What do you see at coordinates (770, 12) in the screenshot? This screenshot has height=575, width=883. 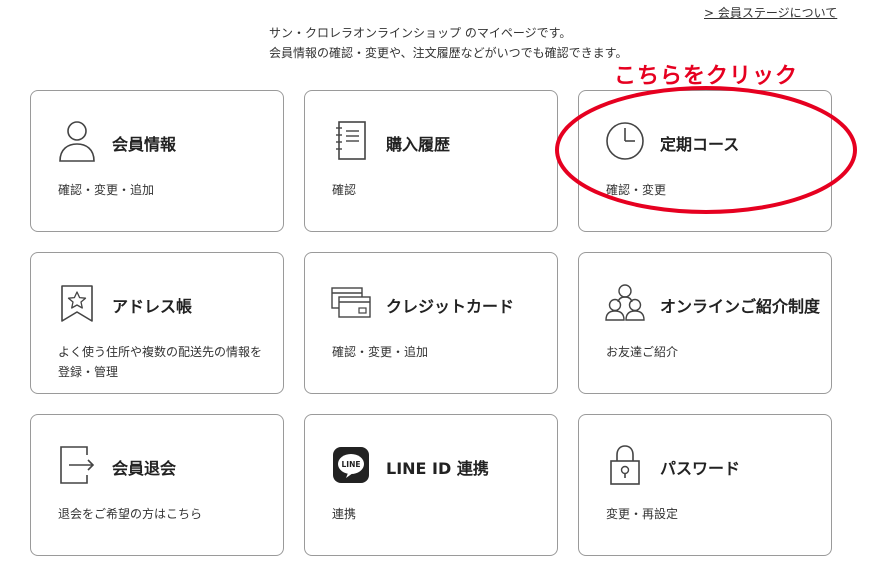 I see `member-stage-link: > 会員ステージについて` at bounding box center [770, 12].